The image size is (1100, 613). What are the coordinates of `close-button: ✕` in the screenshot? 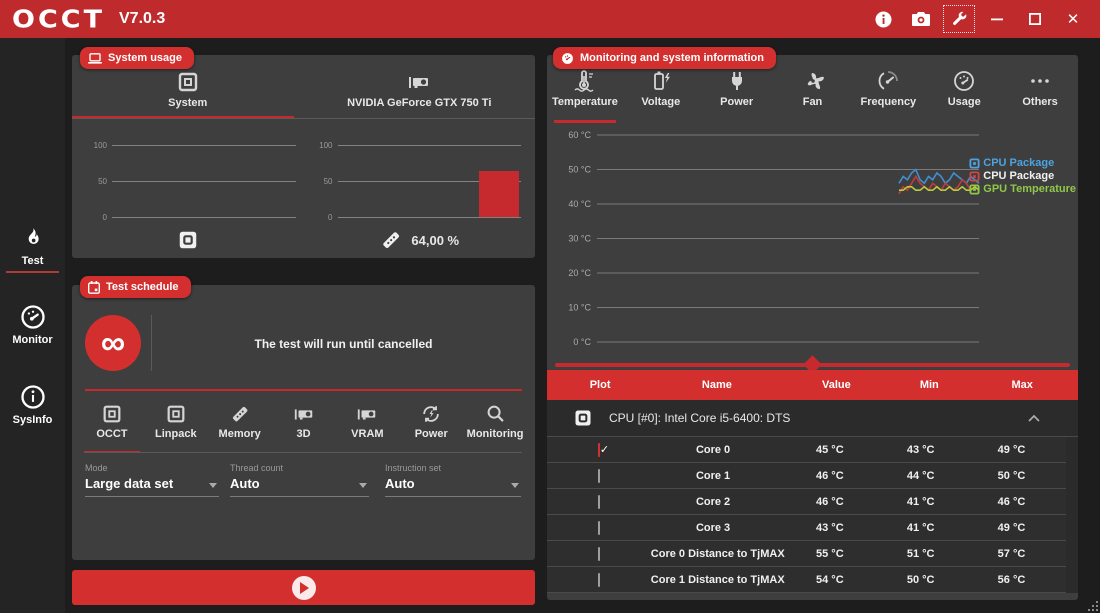 It's located at (1073, 19).